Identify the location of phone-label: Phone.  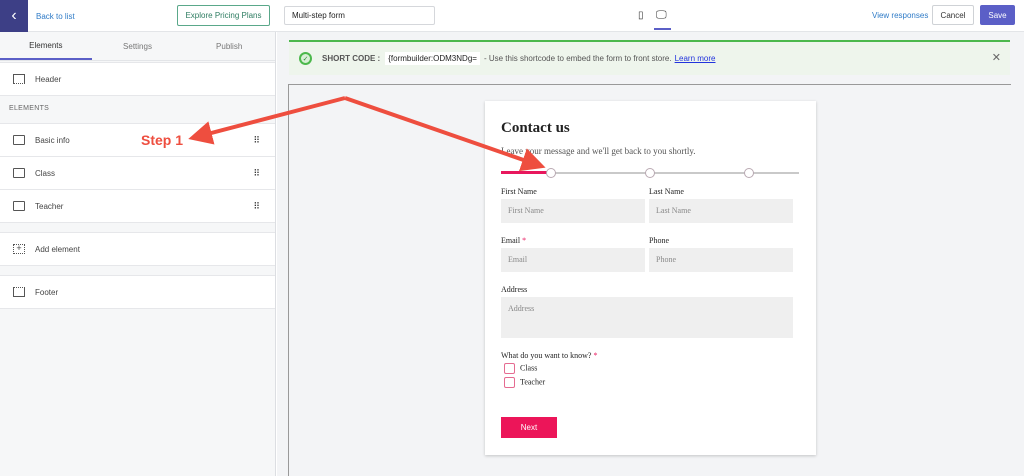
(659, 240).